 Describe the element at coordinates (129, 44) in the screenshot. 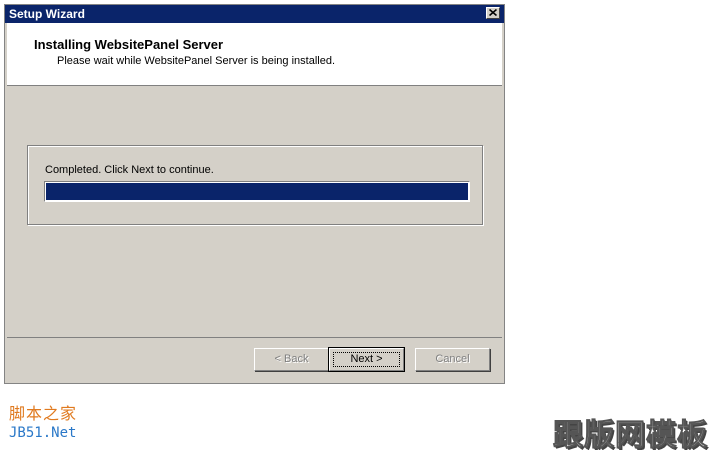

I see `header-title: Installing WebsitePanel Server` at that location.